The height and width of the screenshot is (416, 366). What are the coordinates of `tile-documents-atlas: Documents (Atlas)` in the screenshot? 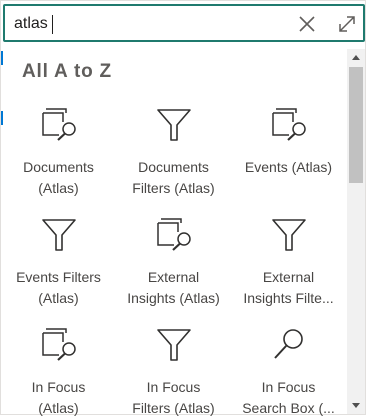 It's located at (58, 154).